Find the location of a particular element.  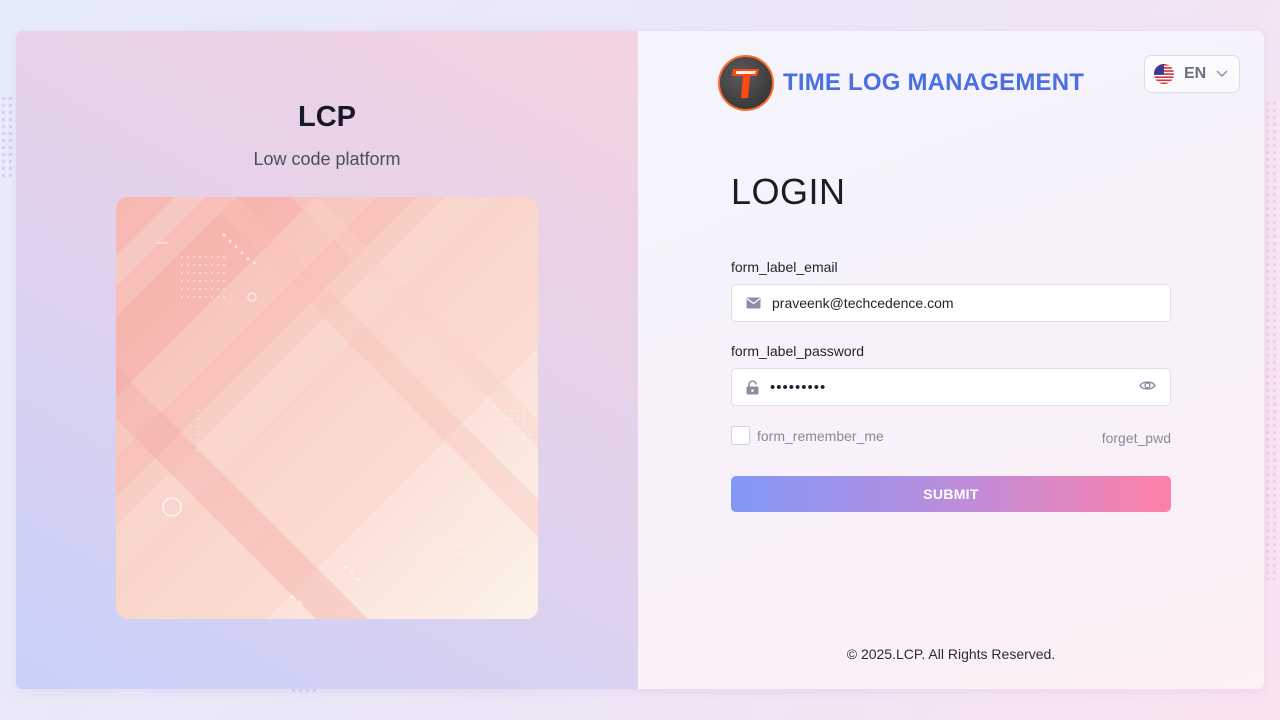

language-selector: EN is located at coordinates (1192, 74).